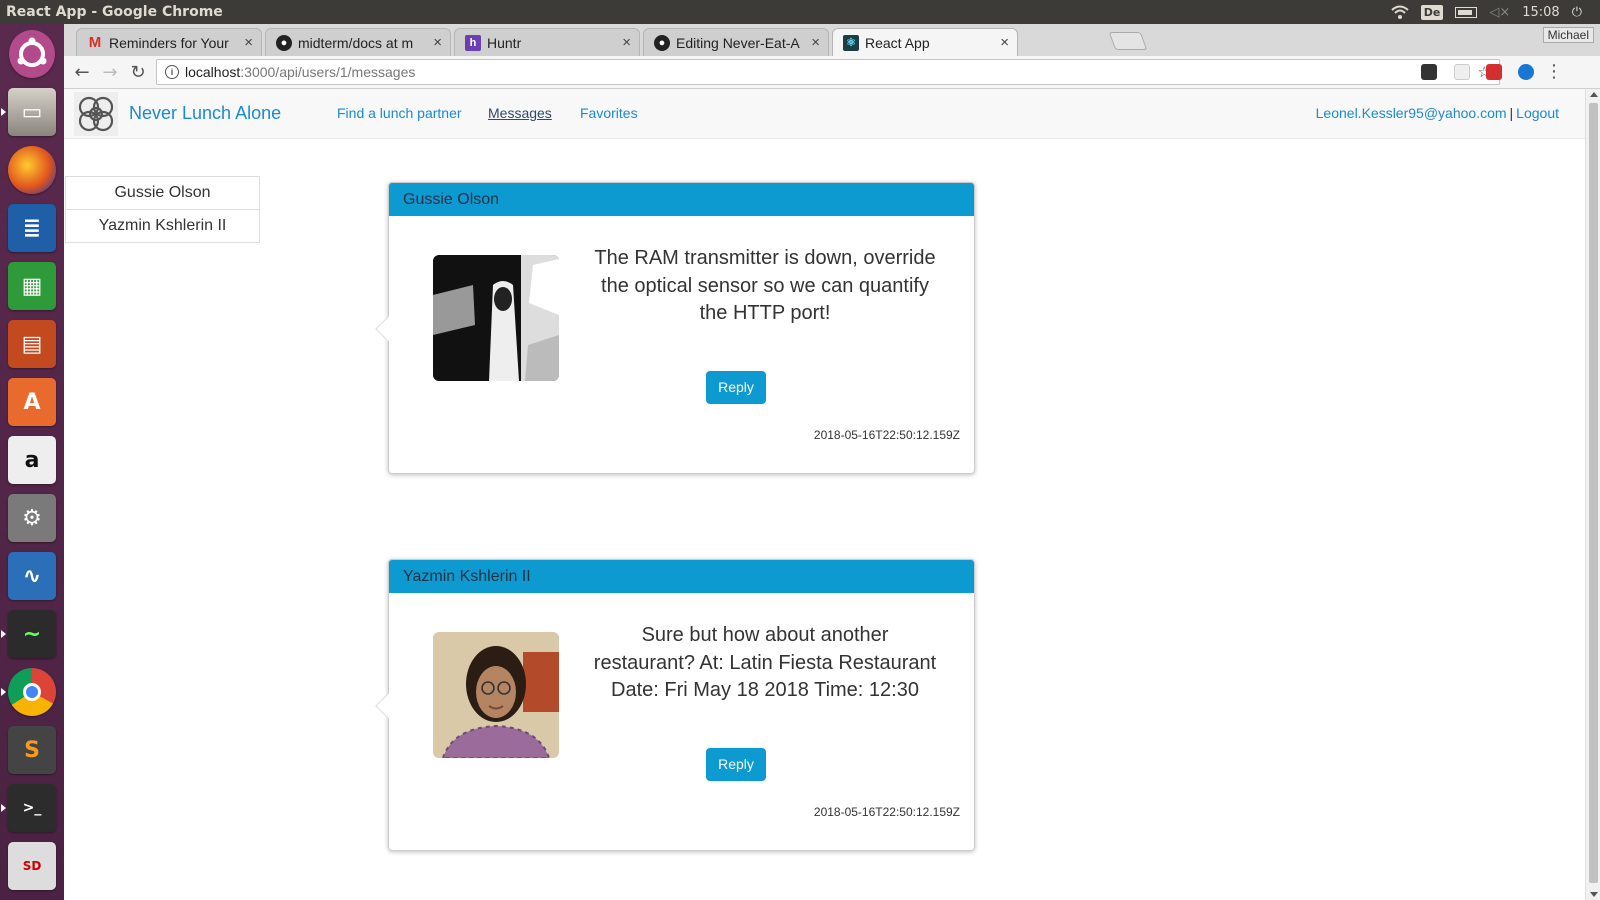 The height and width of the screenshot is (900, 1600). I want to click on battery-icon, so click(1466, 12).